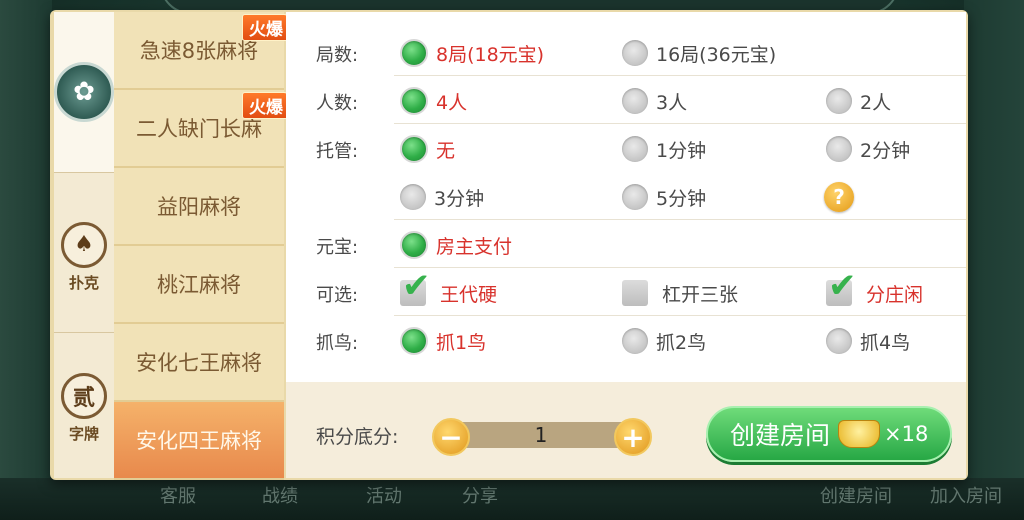 The image size is (1024, 520). I want to click on game-label: 桃江麻将, so click(199, 285).